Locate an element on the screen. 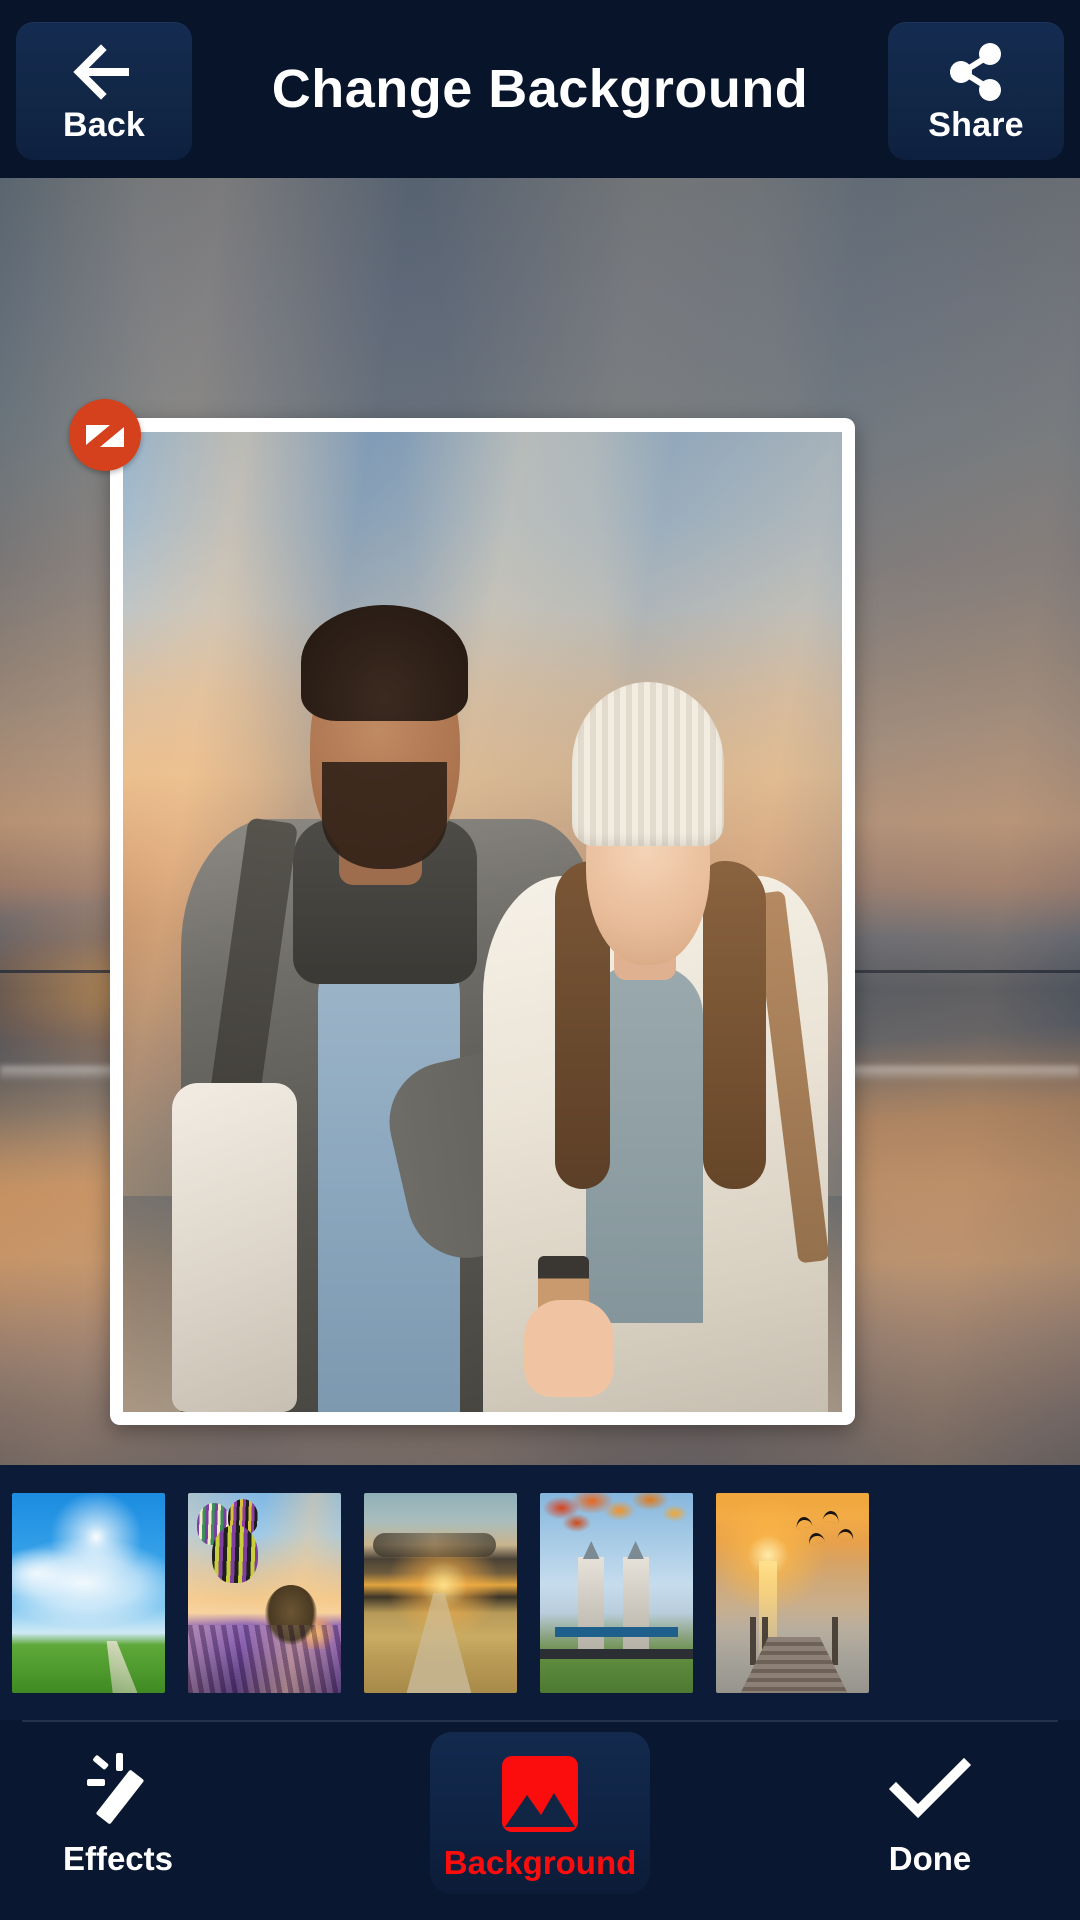 The width and height of the screenshot is (1080, 1920). field-cloud-band is located at coordinates (434, 1545).